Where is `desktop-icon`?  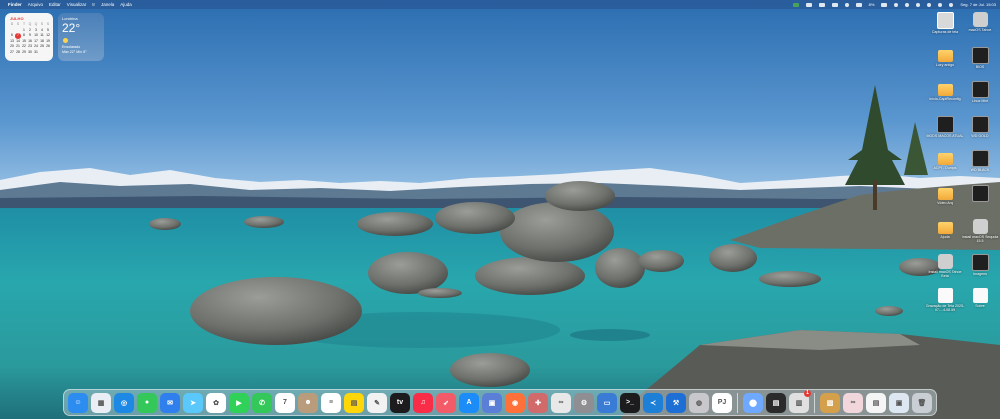 desktop-icon is located at coordinates (980, 193).